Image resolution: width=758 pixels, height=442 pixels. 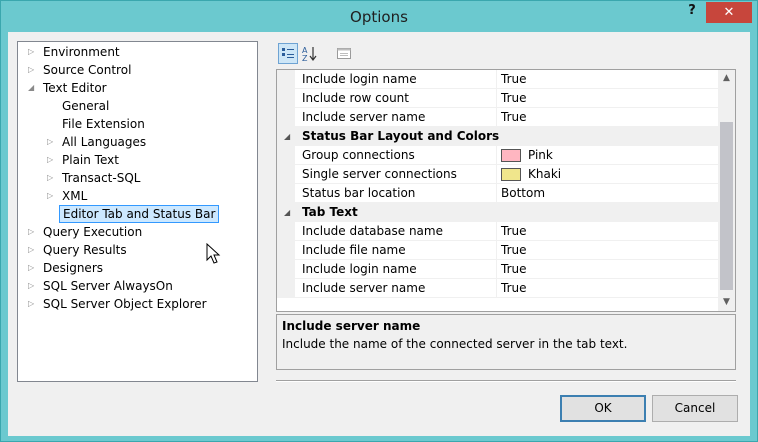 I want to click on scroll-down-icon: ▼, so click(x=726, y=302).